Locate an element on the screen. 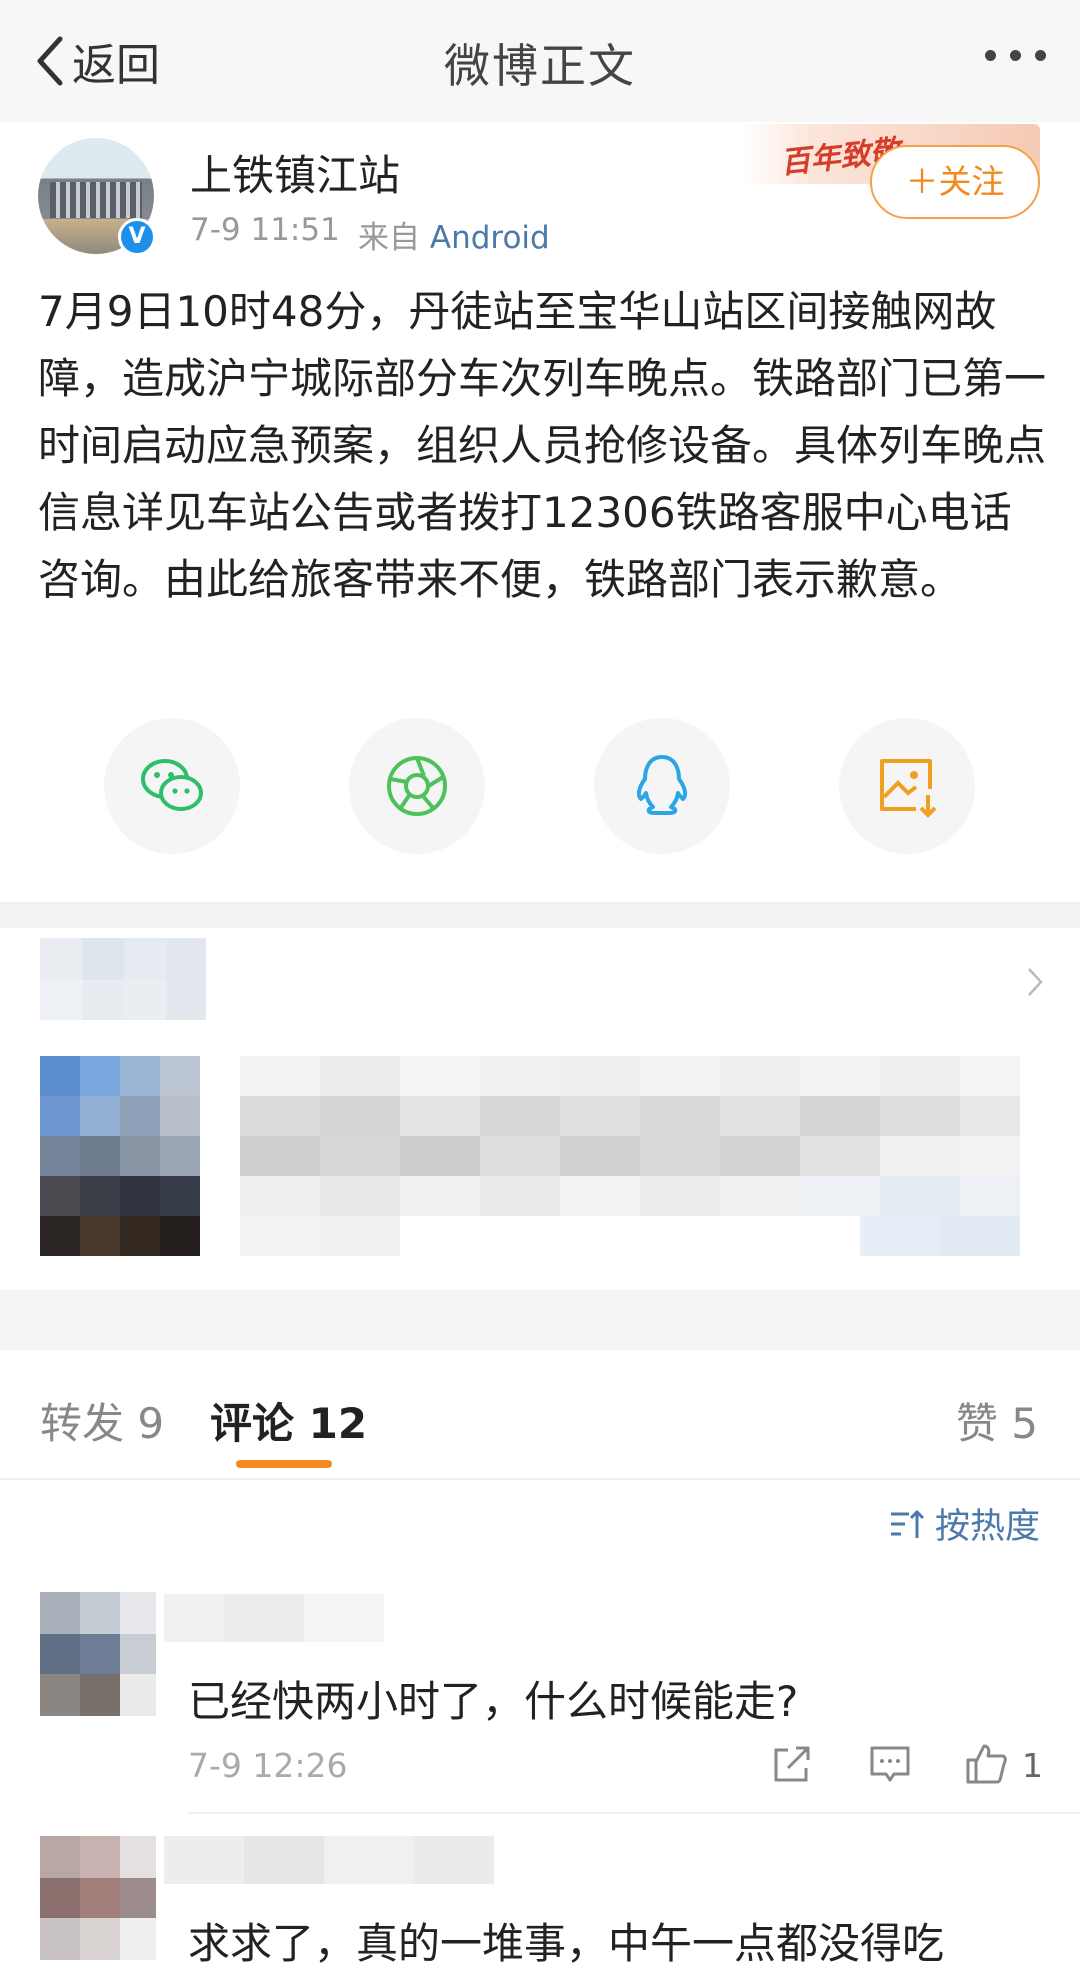 The image size is (1080, 1972). share-wechat-button is located at coordinates (172, 786).